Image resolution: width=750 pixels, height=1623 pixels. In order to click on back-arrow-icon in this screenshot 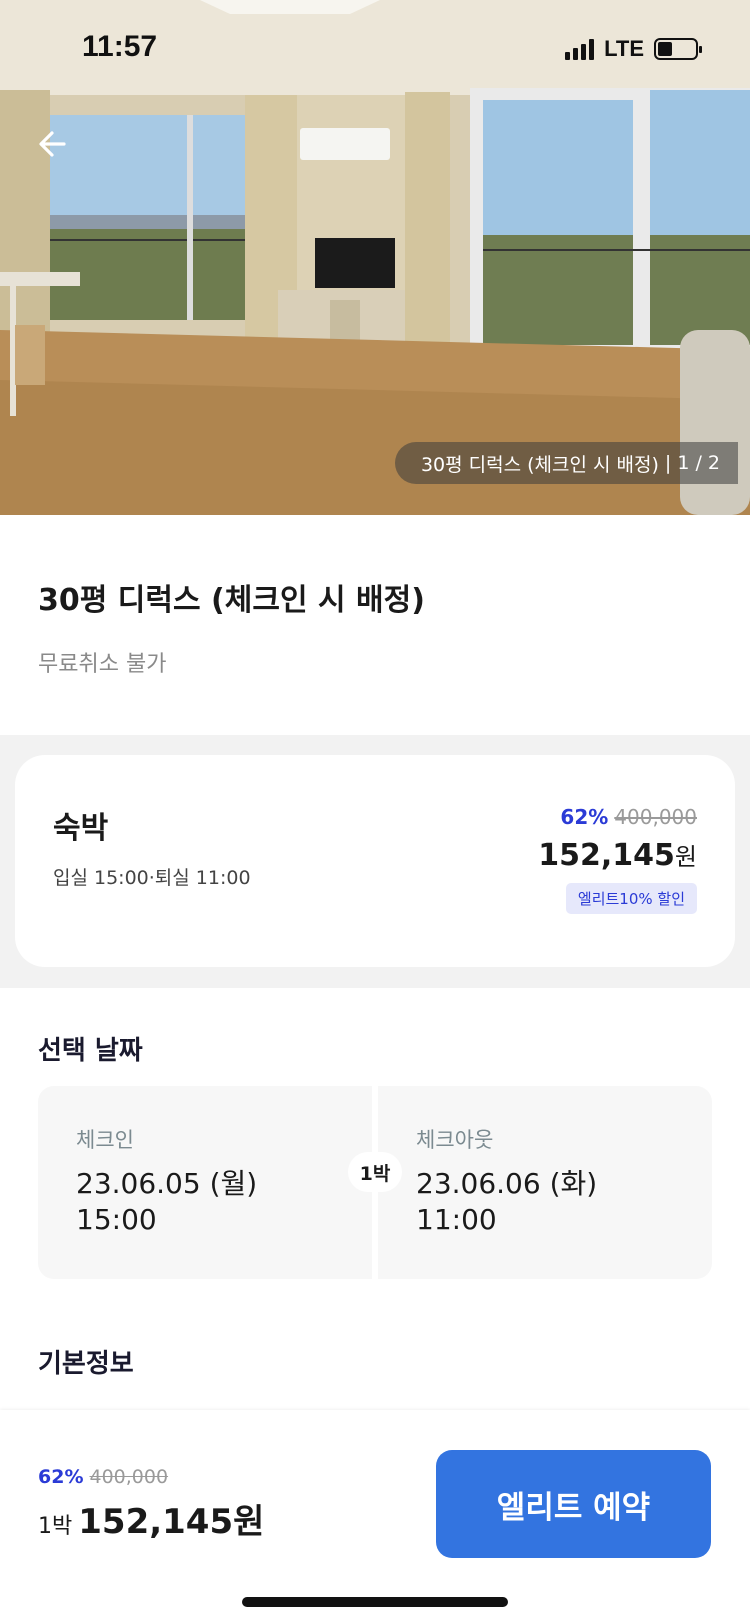, I will do `click(54, 144)`.